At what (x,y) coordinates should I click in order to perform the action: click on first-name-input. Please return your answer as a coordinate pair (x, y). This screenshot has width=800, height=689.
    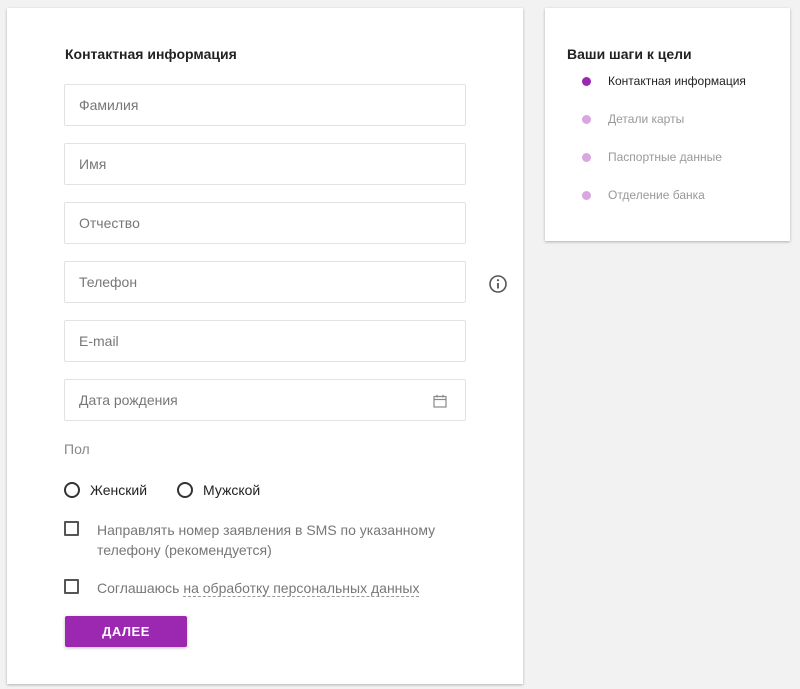
    Looking at the image, I should click on (265, 164).